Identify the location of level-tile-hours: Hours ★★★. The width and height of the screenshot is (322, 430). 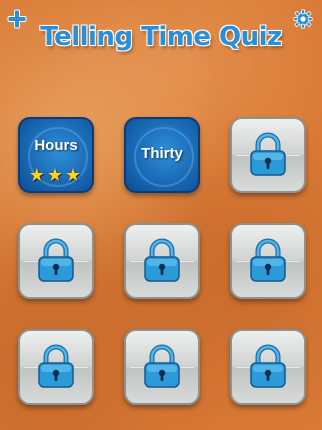
(56, 155).